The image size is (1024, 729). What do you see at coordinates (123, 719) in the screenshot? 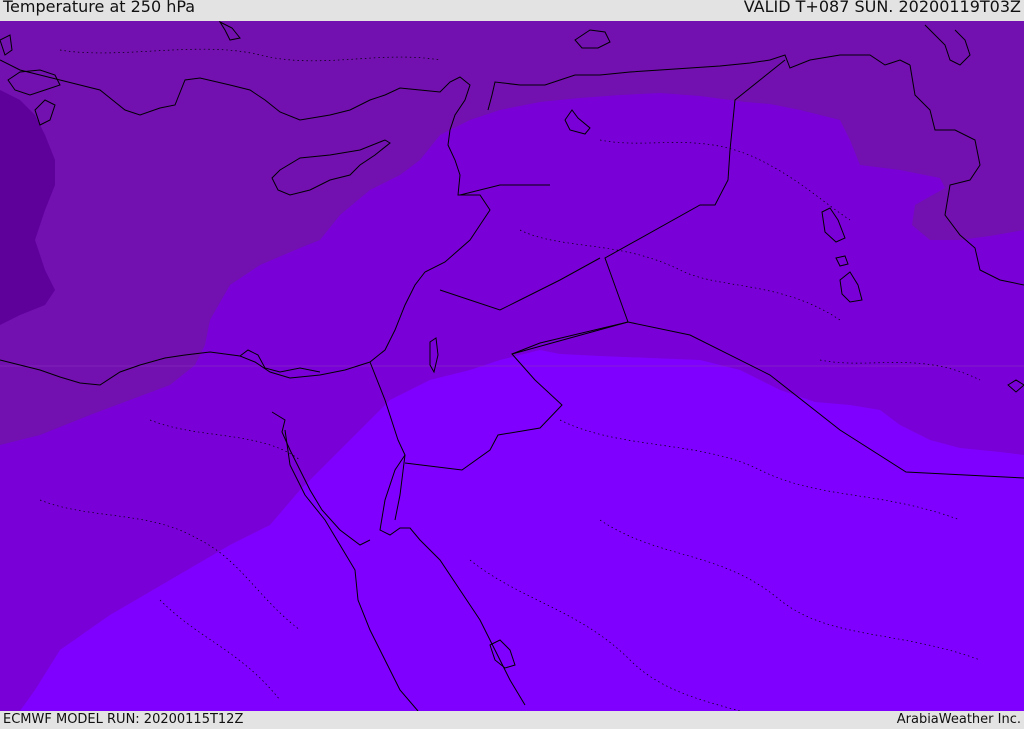
I see `model-run-label: ECMWF MODEL RUN: 20200115T12Z` at bounding box center [123, 719].